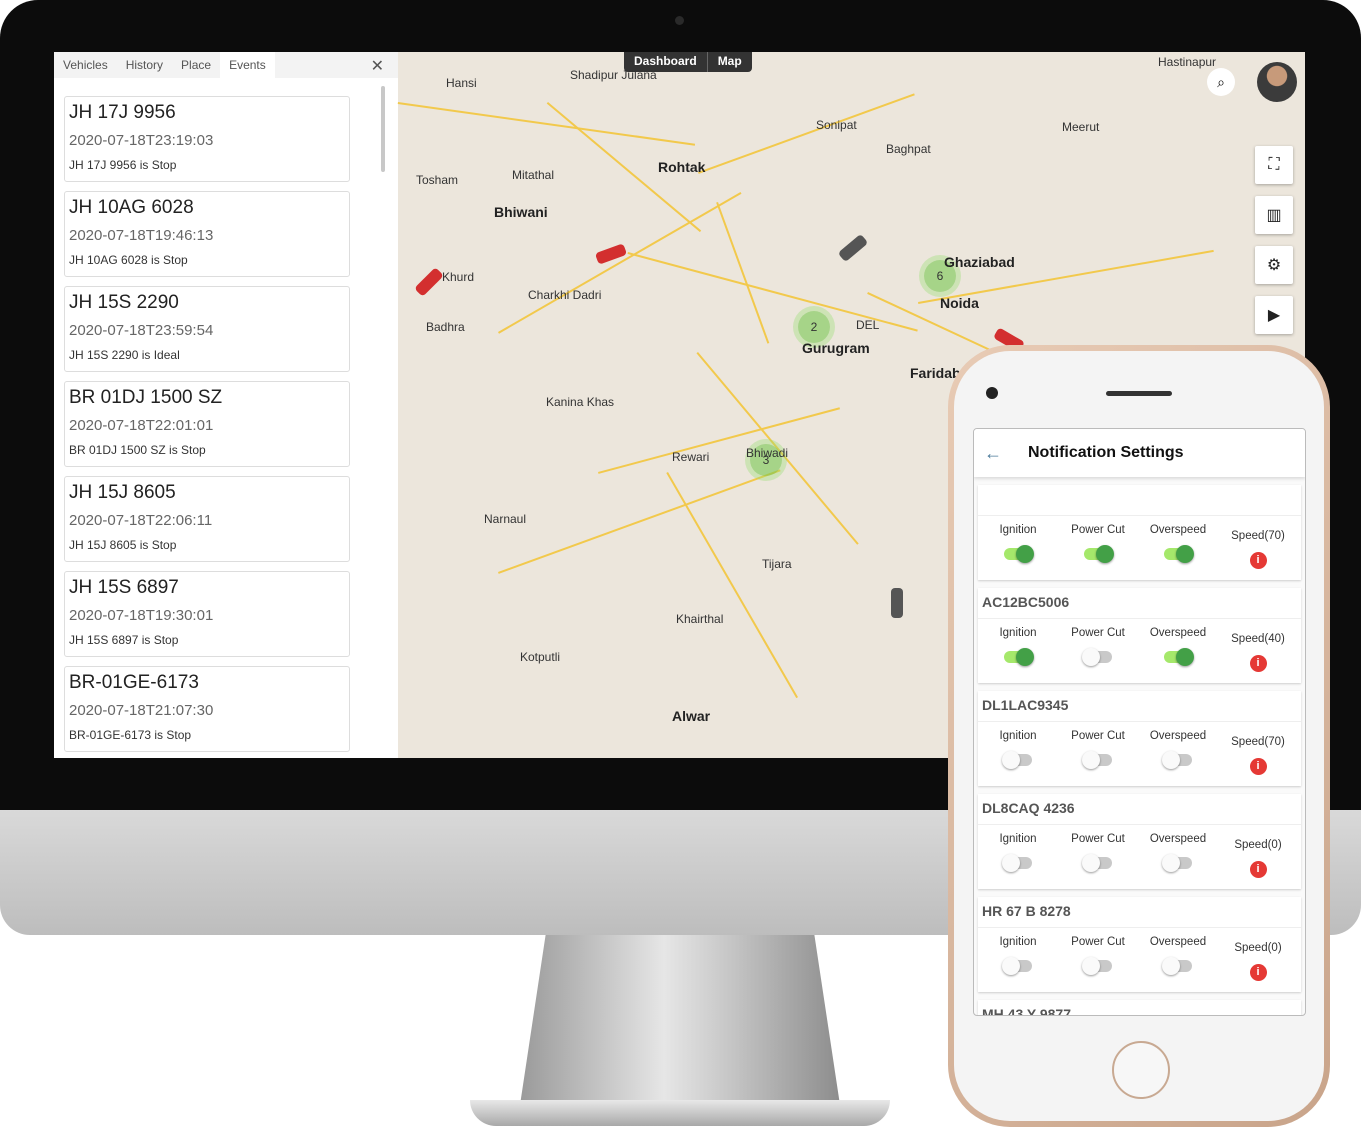 This screenshot has width=1361, height=1130. I want to click on avatar, so click(1277, 82).